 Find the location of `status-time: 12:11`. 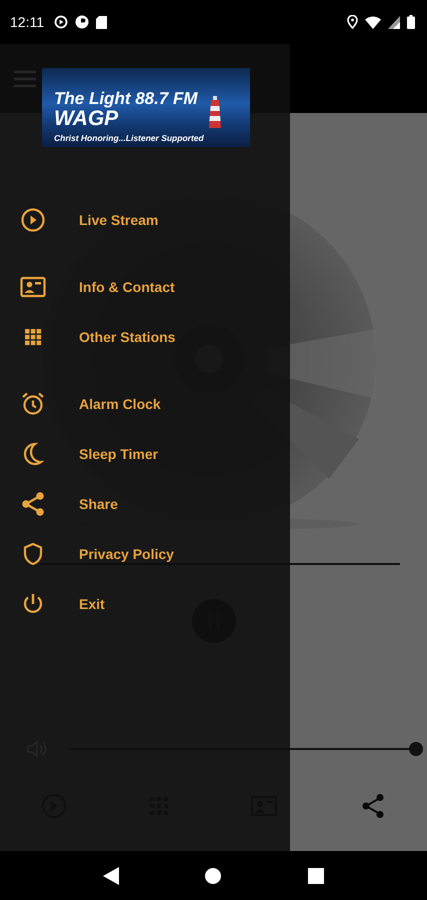

status-time: 12:11 is located at coordinates (27, 22).